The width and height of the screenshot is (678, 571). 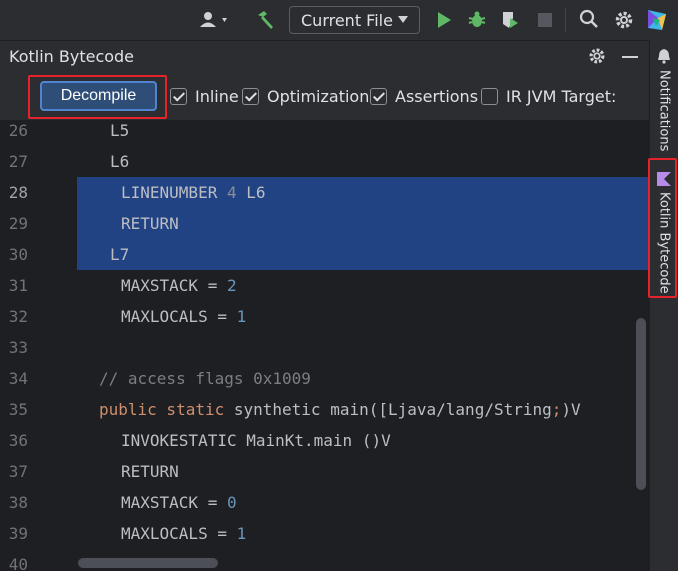 I want to click on line-number: 31, so click(x=18, y=285).